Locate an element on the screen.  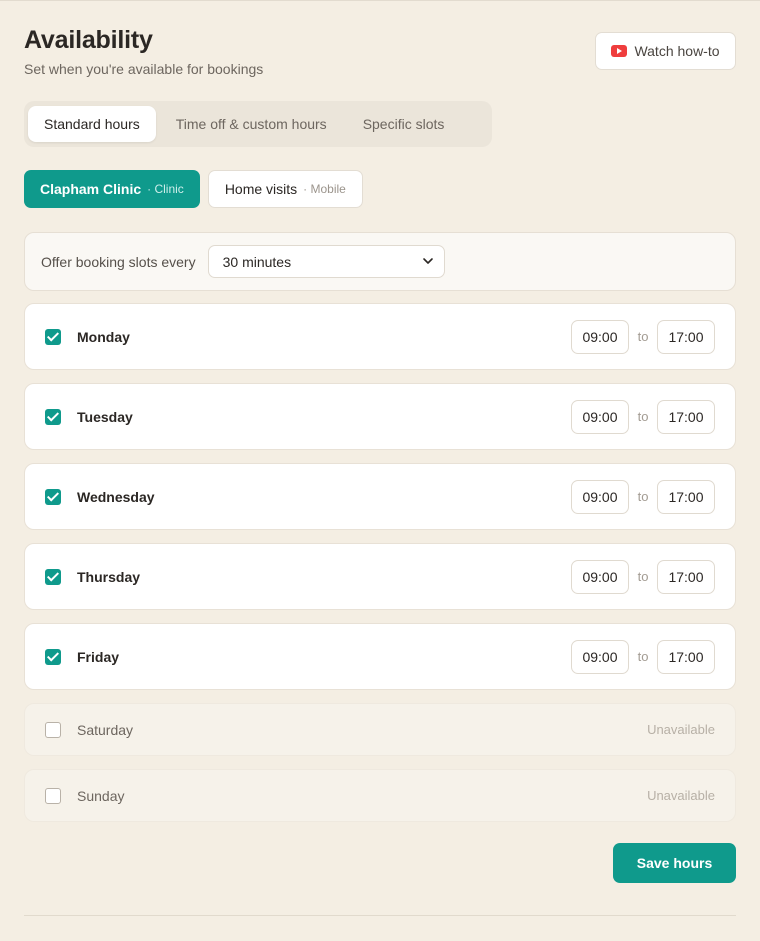
location-clapham-clinic: Clapham Clinic · Clinic is located at coordinates (112, 189).